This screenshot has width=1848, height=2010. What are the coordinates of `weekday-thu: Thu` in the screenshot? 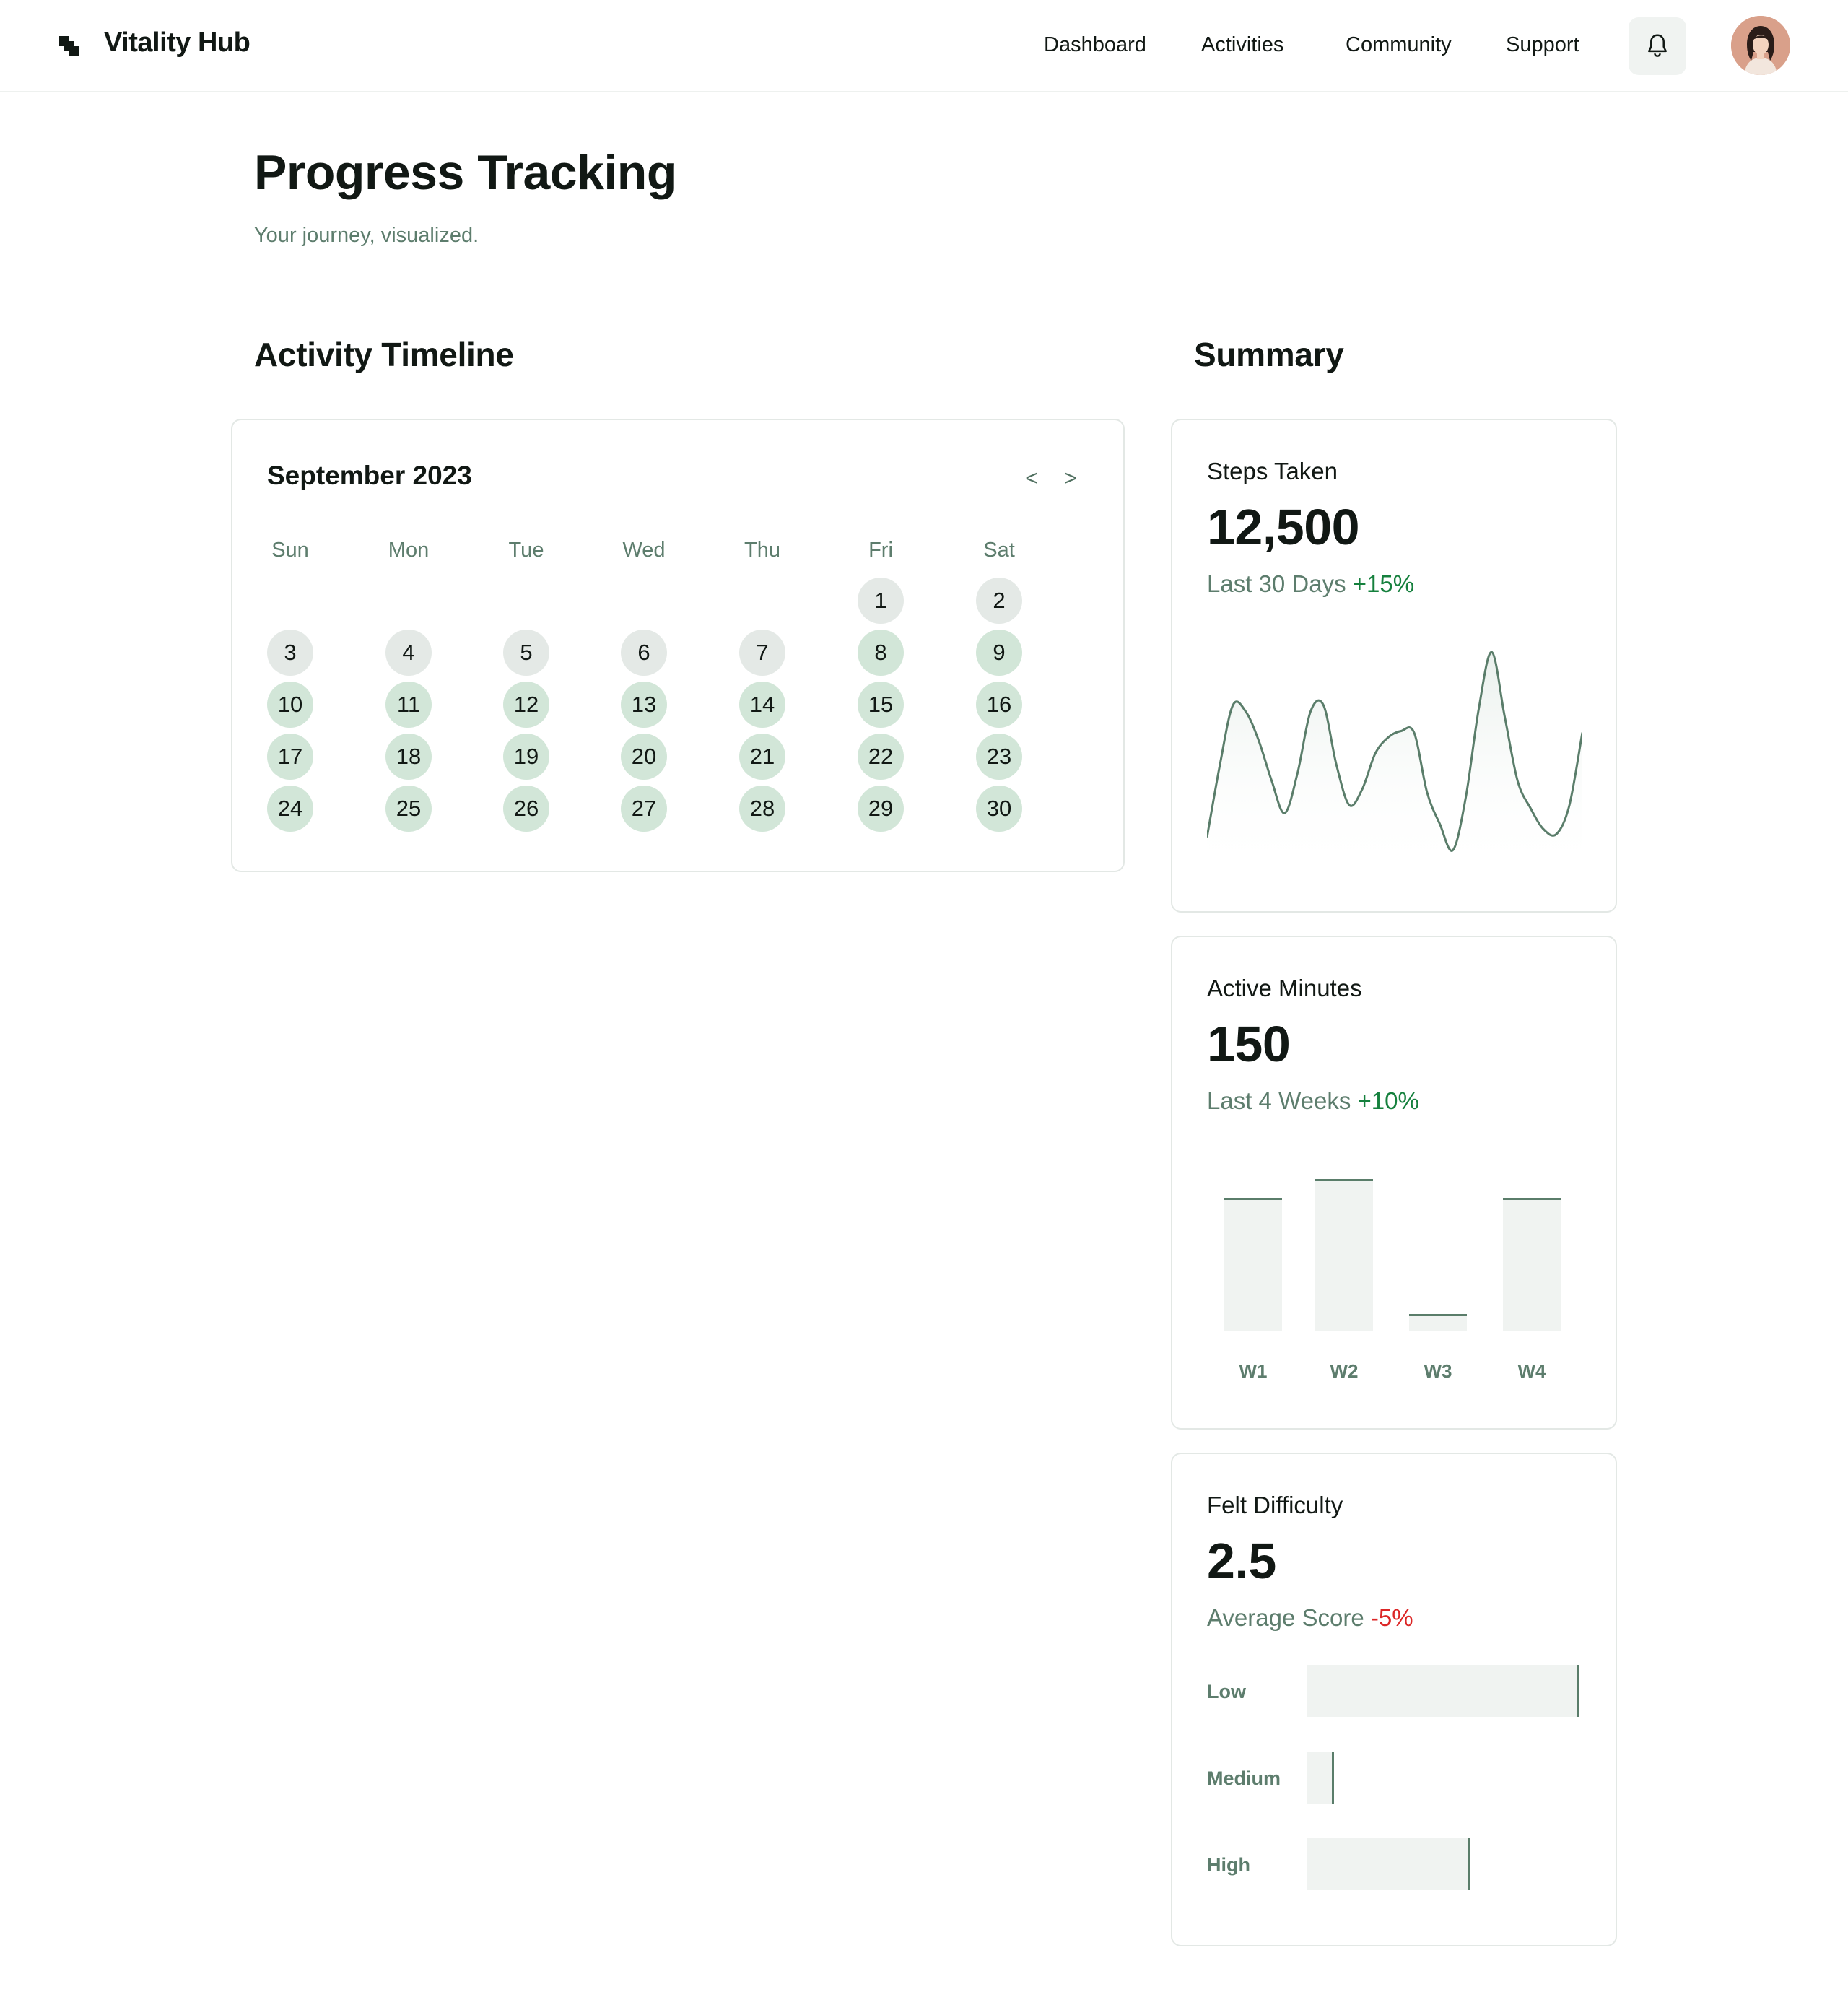 It's located at (762, 550).